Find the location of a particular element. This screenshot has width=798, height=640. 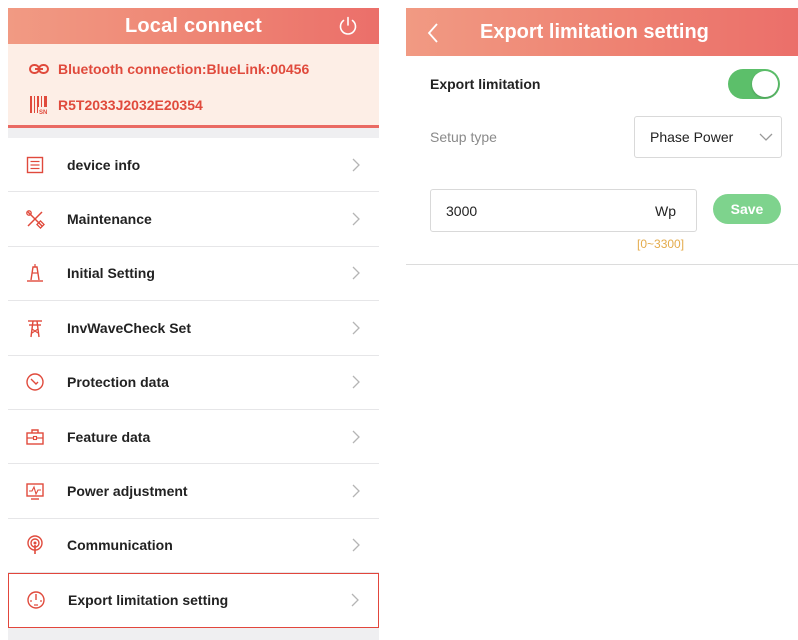

setup-type-row: Setup type Phase Power is located at coordinates (602, 137).